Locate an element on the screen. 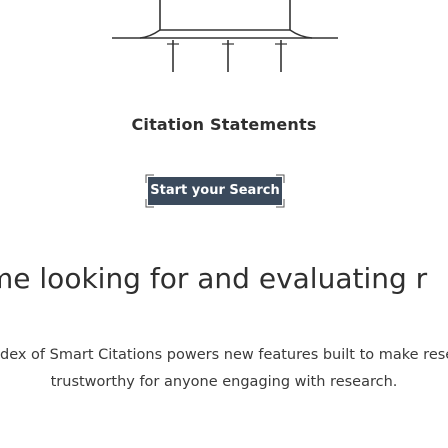  start-search-button: Start your Search is located at coordinates (215, 191).